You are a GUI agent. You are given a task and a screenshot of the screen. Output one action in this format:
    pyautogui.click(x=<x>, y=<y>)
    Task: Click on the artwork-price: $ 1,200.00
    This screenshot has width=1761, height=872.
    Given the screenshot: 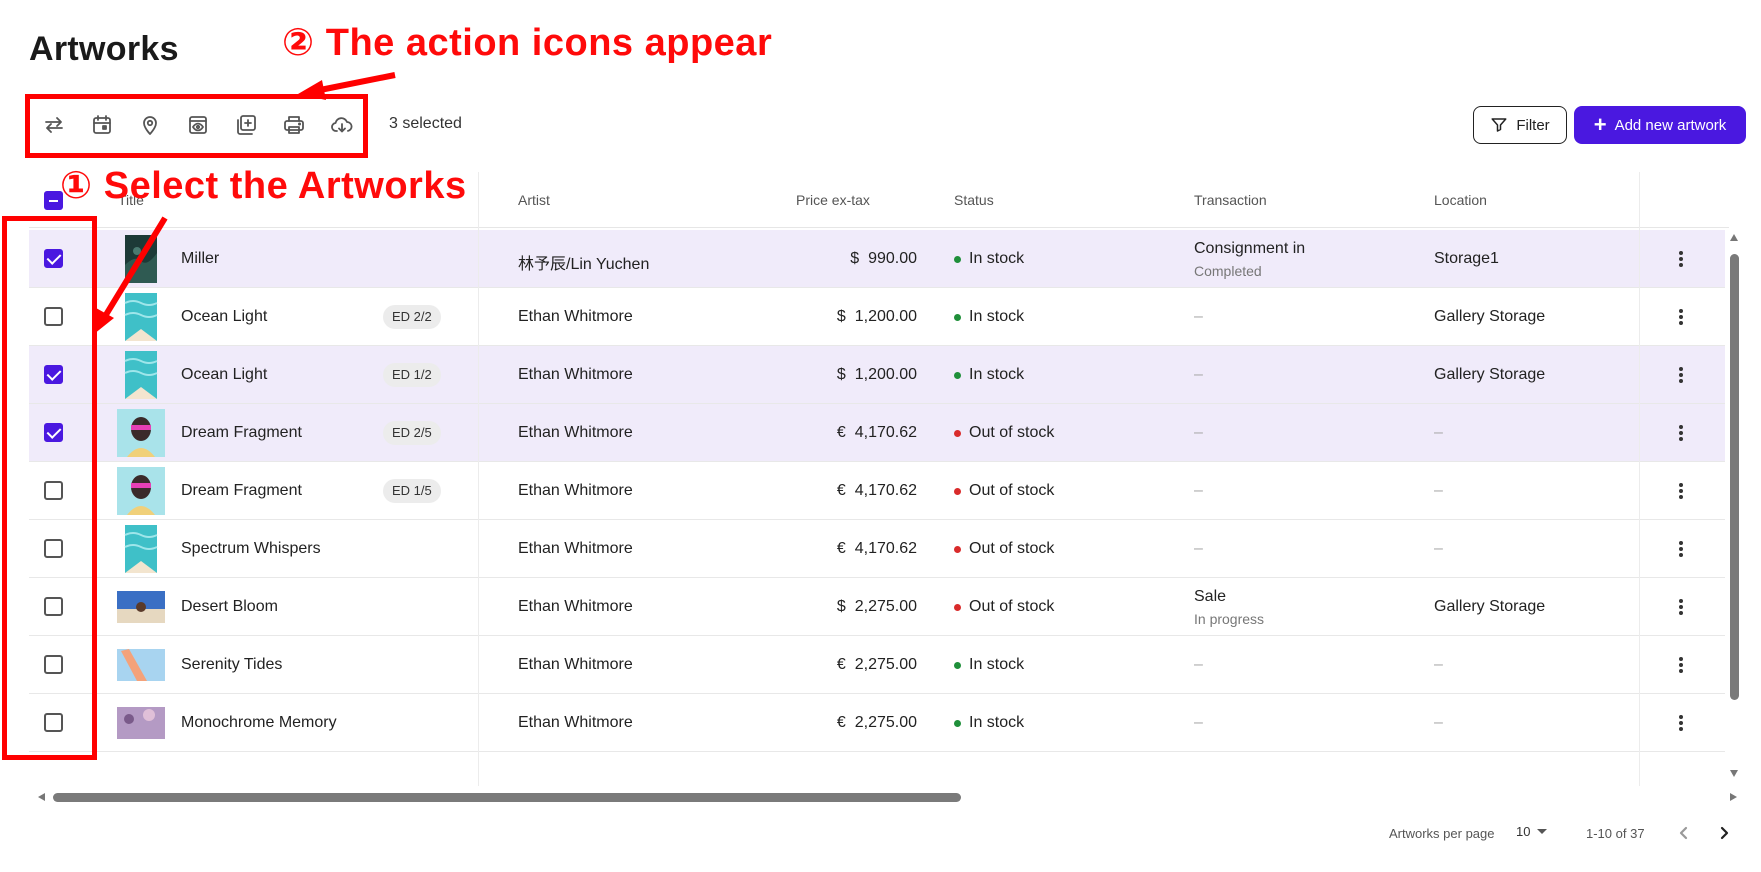 What is the action you would take?
    pyautogui.click(x=877, y=375)
    